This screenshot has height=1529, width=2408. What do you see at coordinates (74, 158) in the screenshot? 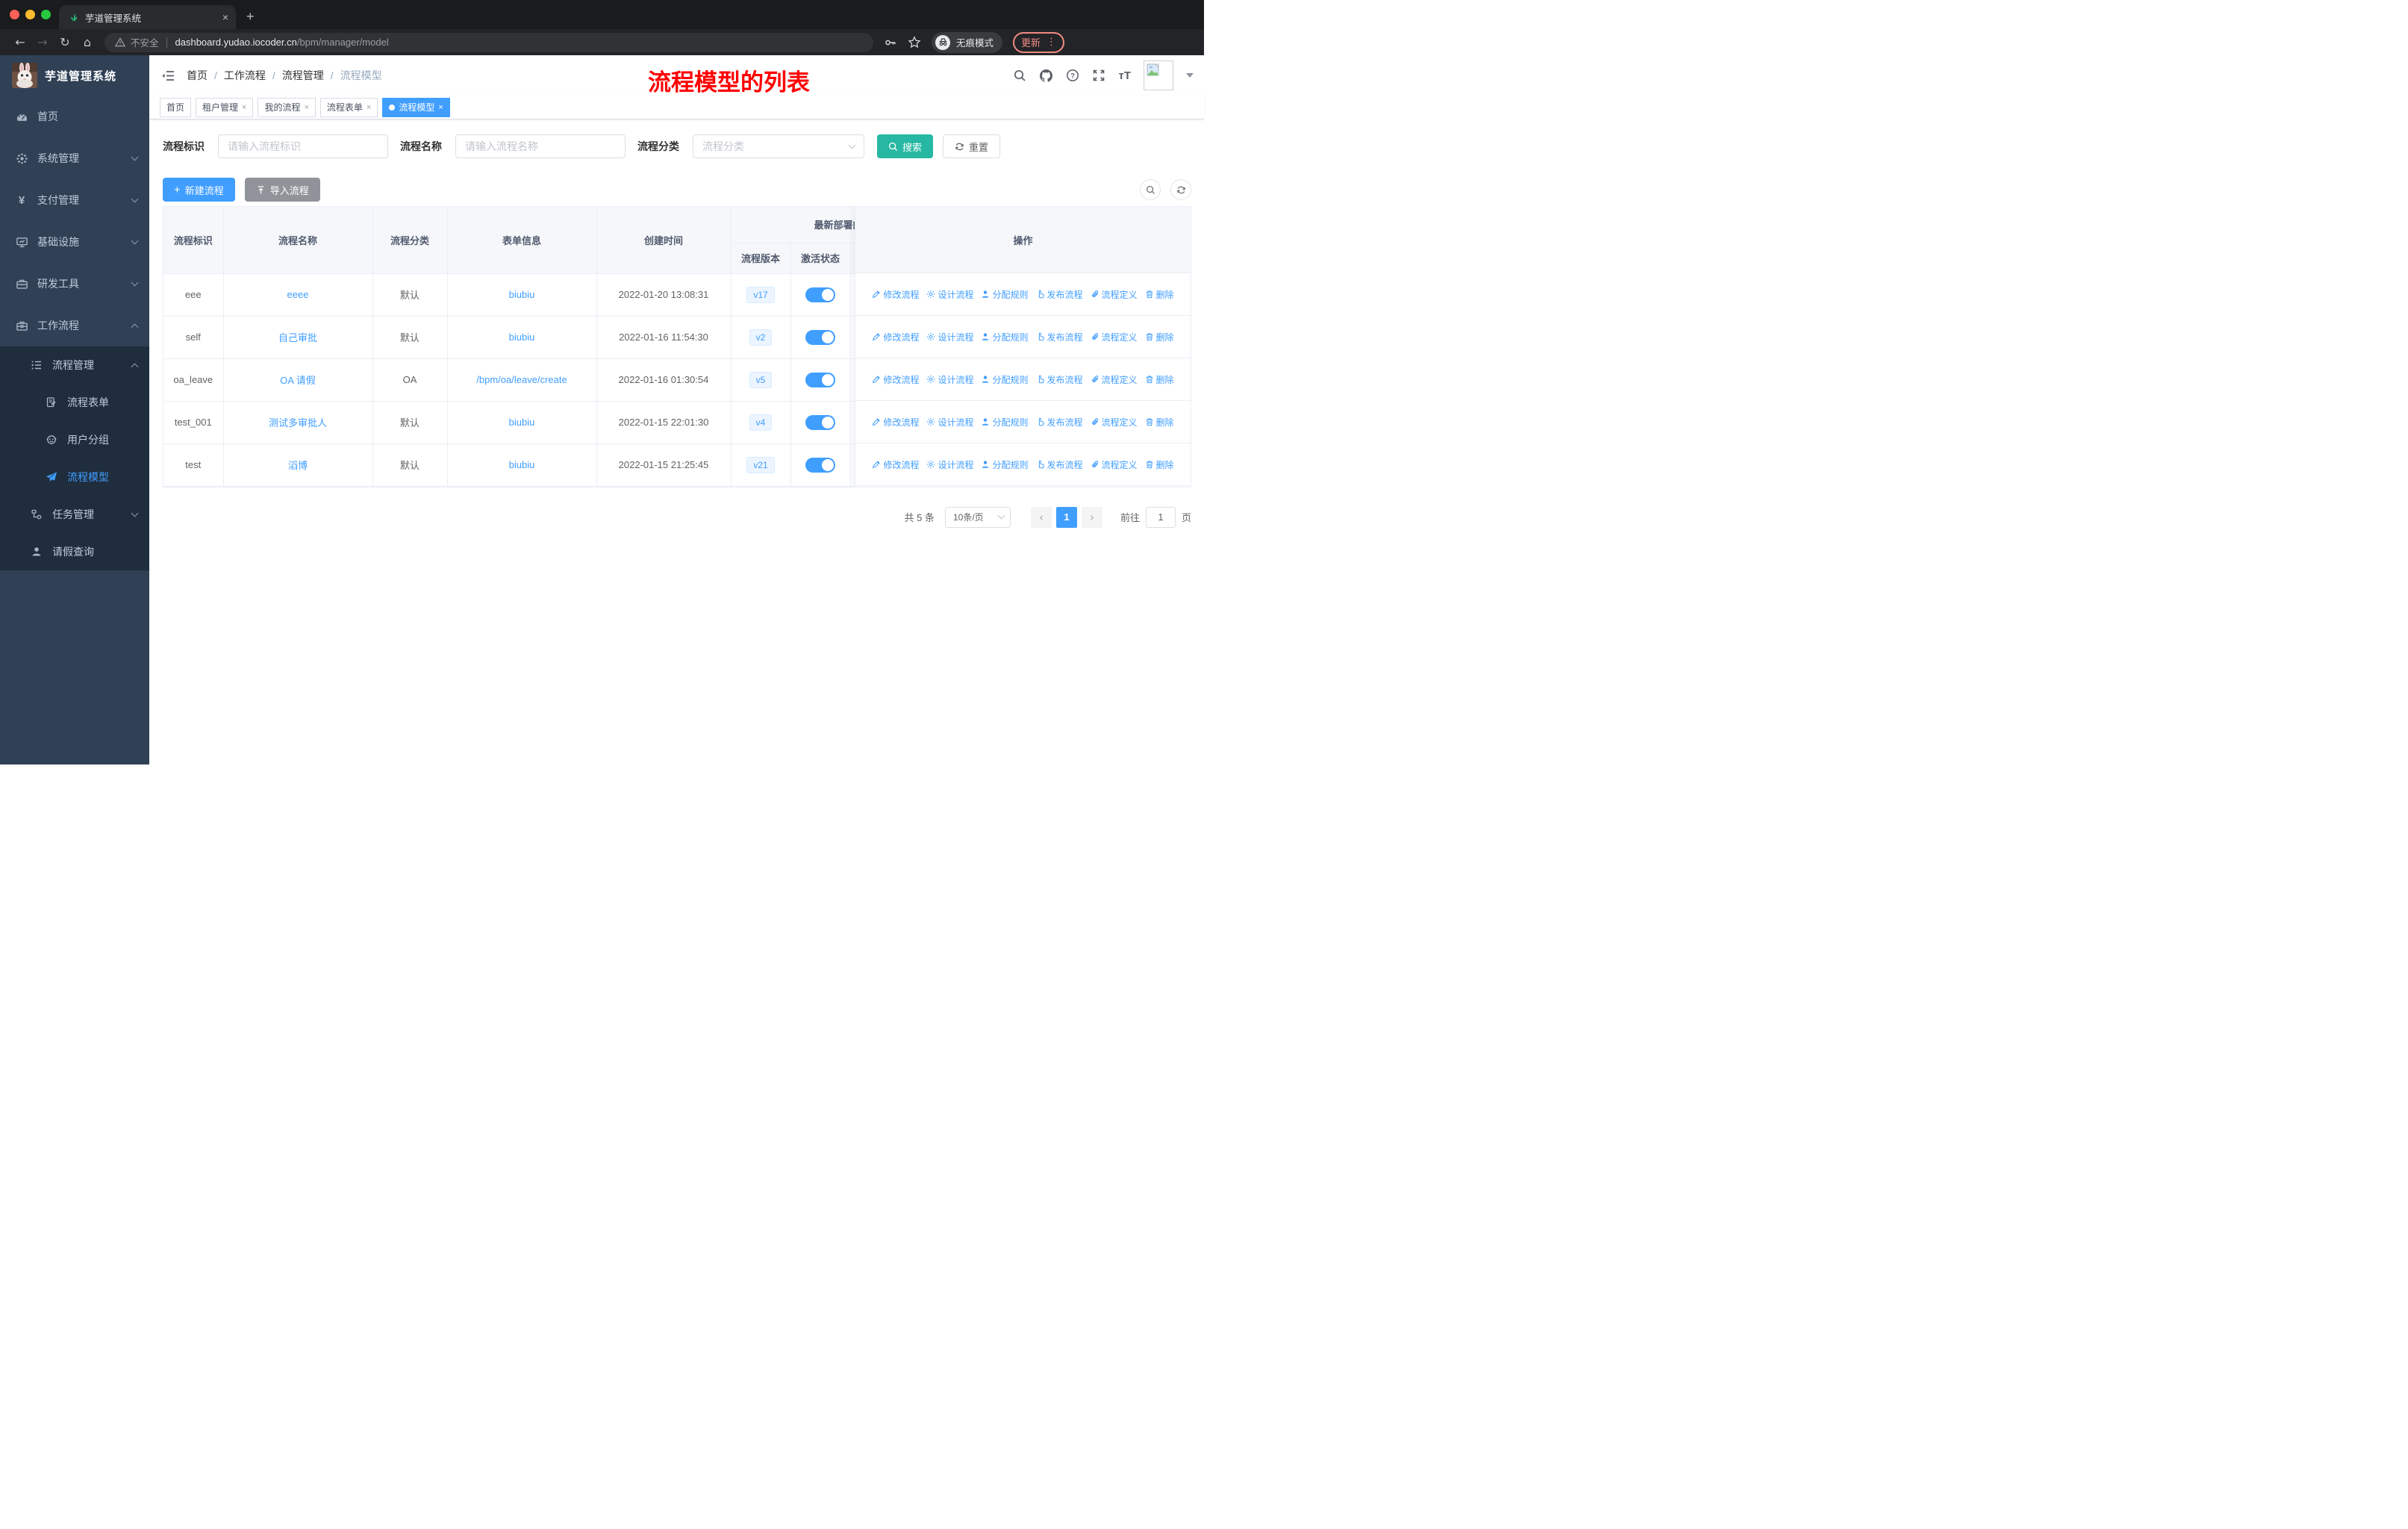
I see `sidebar-item-system: 系统管理` at bounding box center [74, 158].